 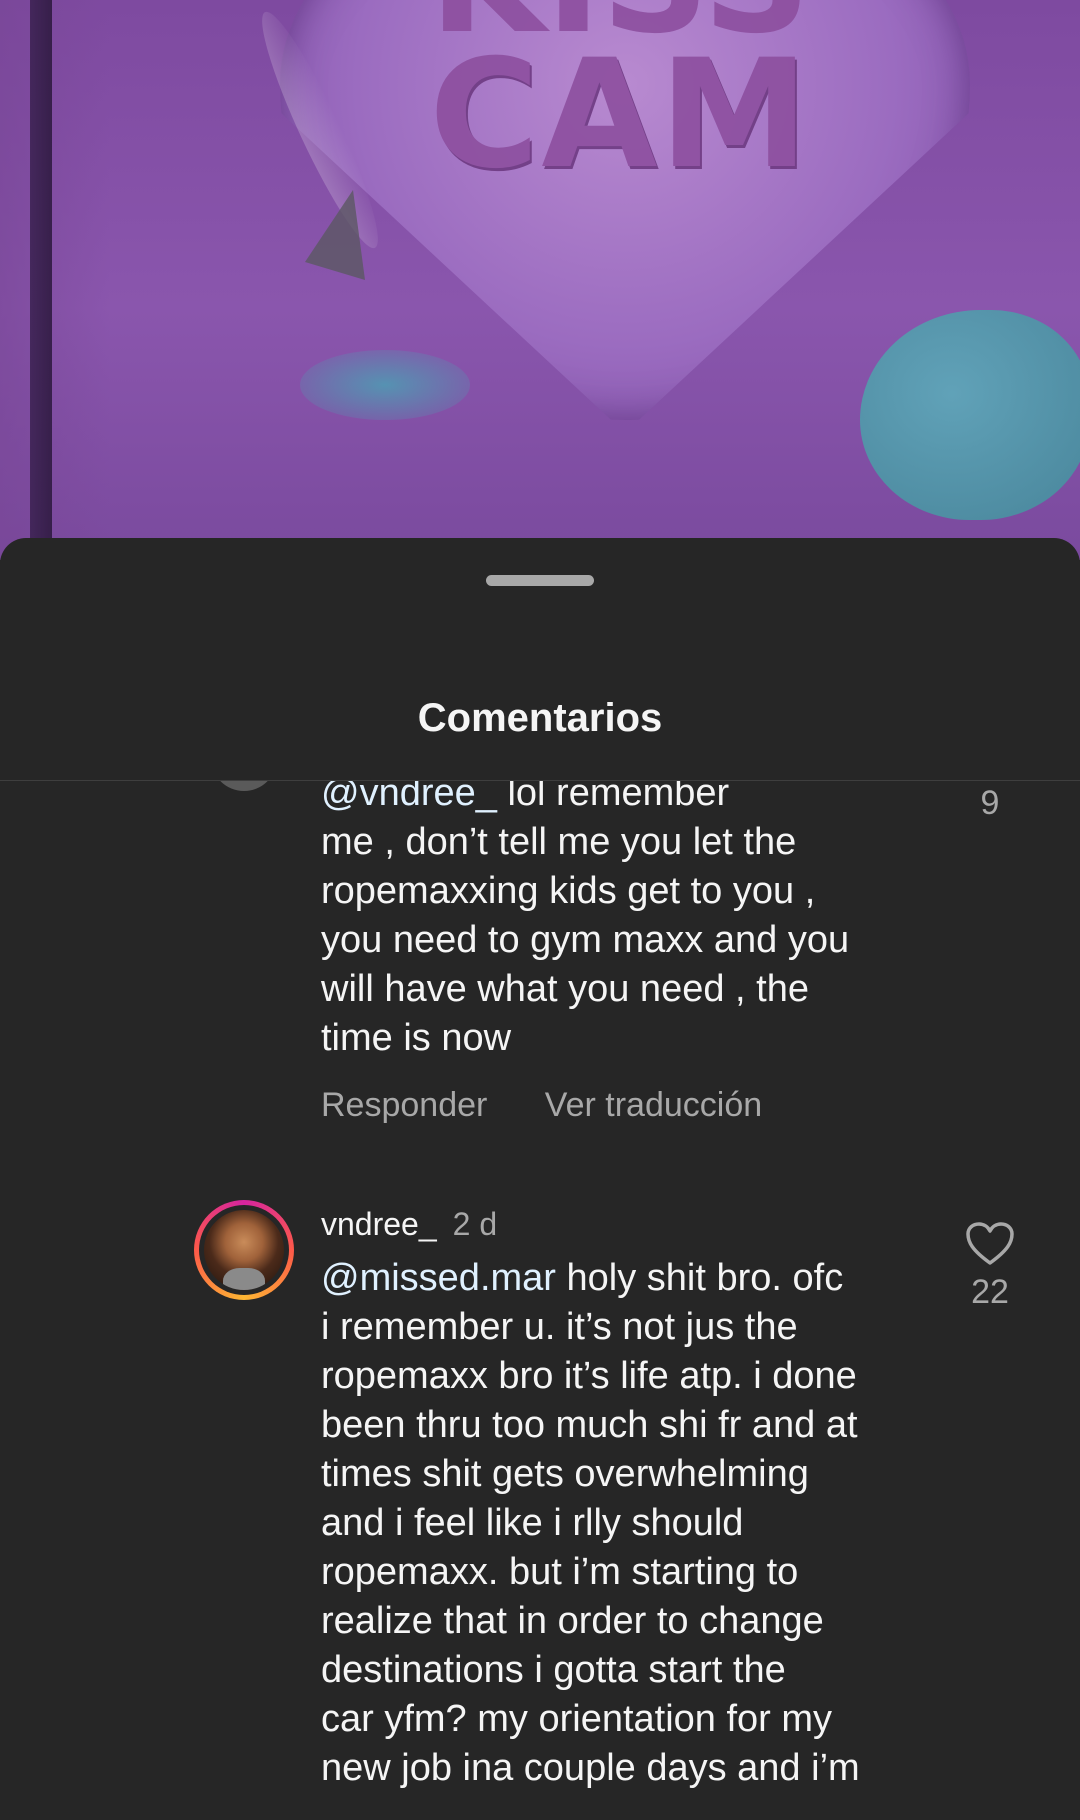 What do you see at coordinates (540, 580) in the screenshot?
I see `drag-handle` at bounding box center [540, 580].